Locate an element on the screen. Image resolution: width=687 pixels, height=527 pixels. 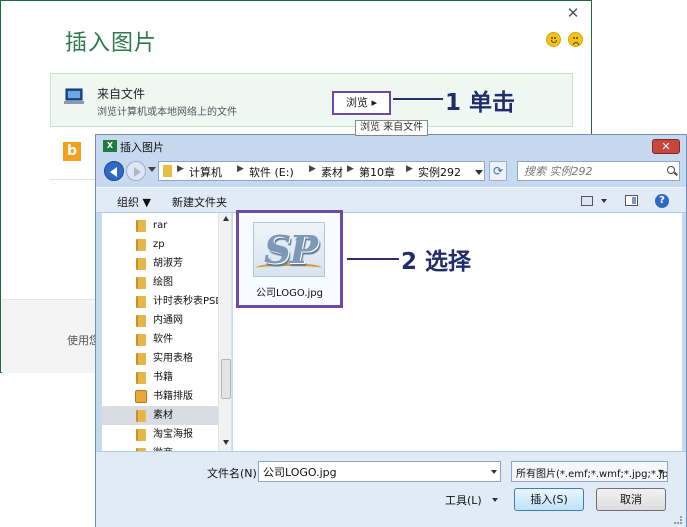
nav-item: 绘图 is located at coordinates (160, 282).